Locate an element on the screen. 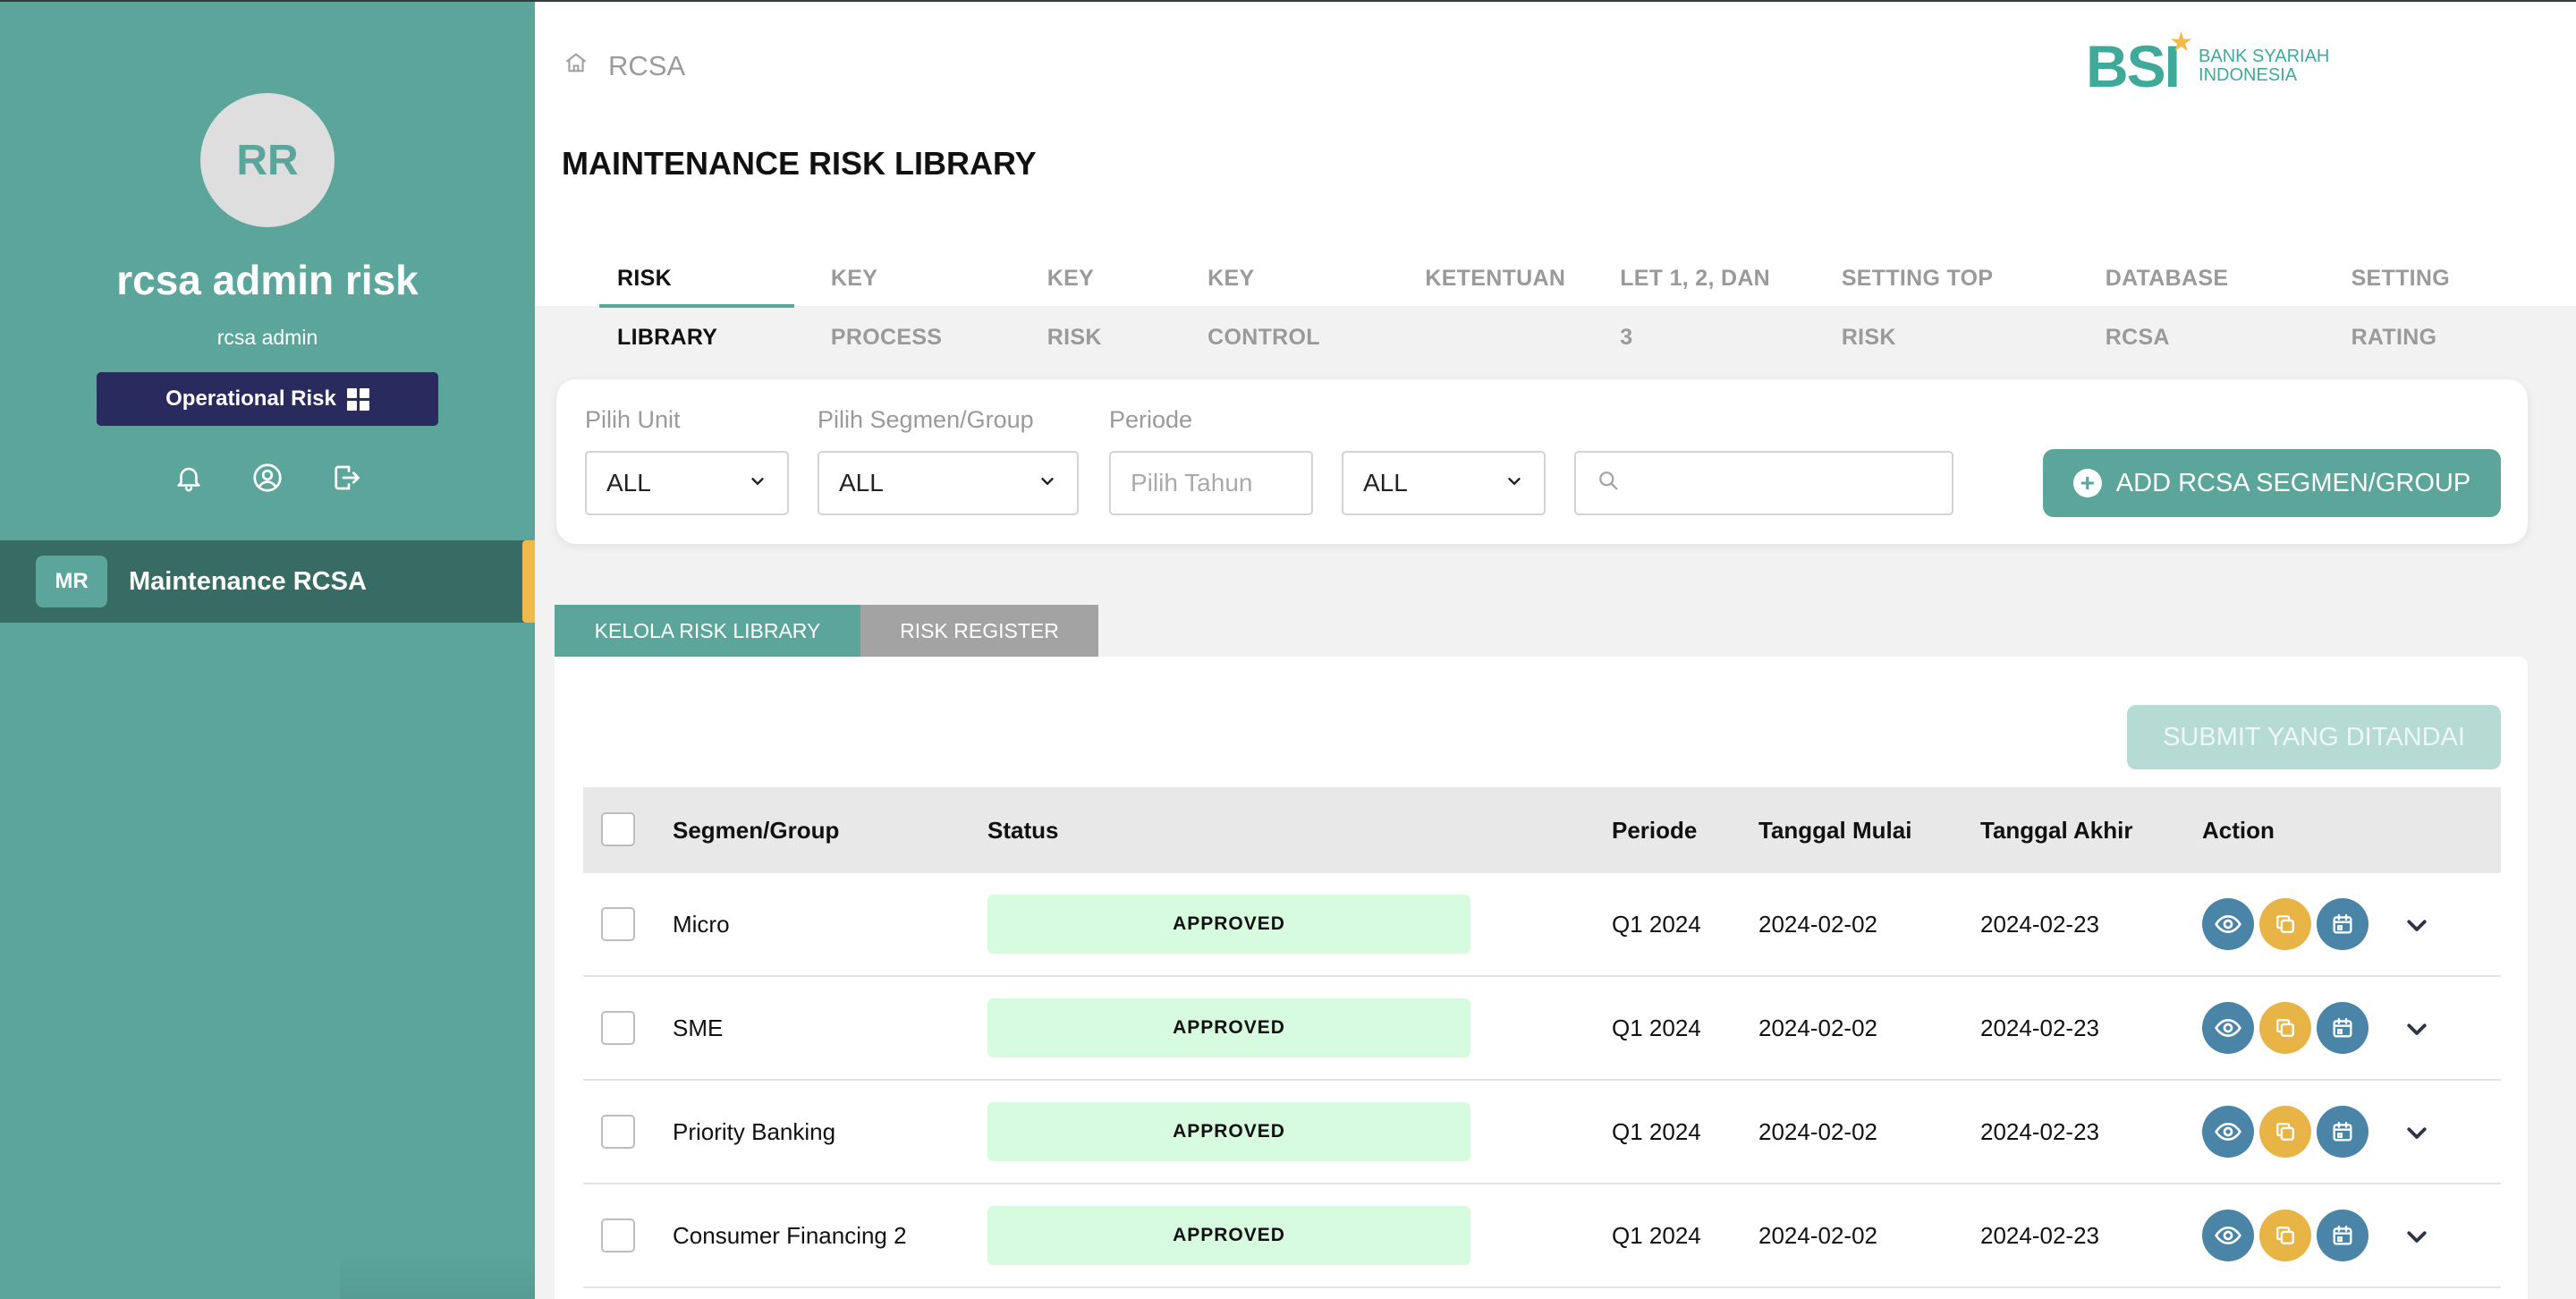 Image resolution: width=2576 pixels, height=1299 pixels. tab-risk-library: RISK LIBRARY is located at coordinates (696, 299).